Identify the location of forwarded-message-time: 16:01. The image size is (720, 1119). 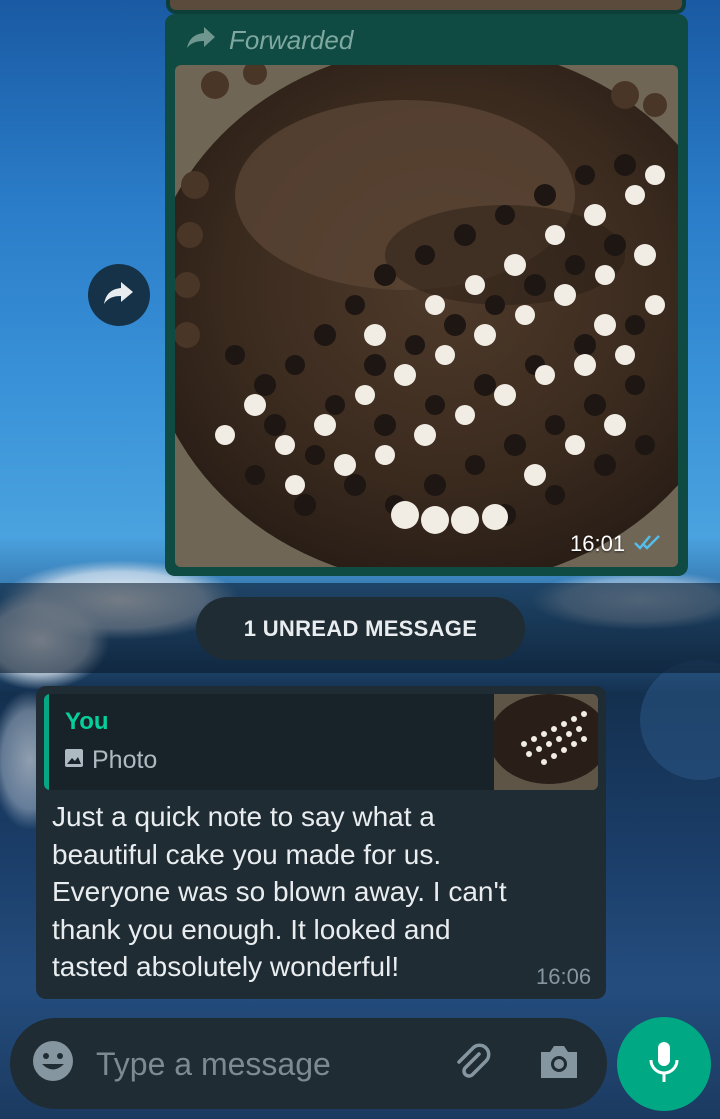
(598, 543).